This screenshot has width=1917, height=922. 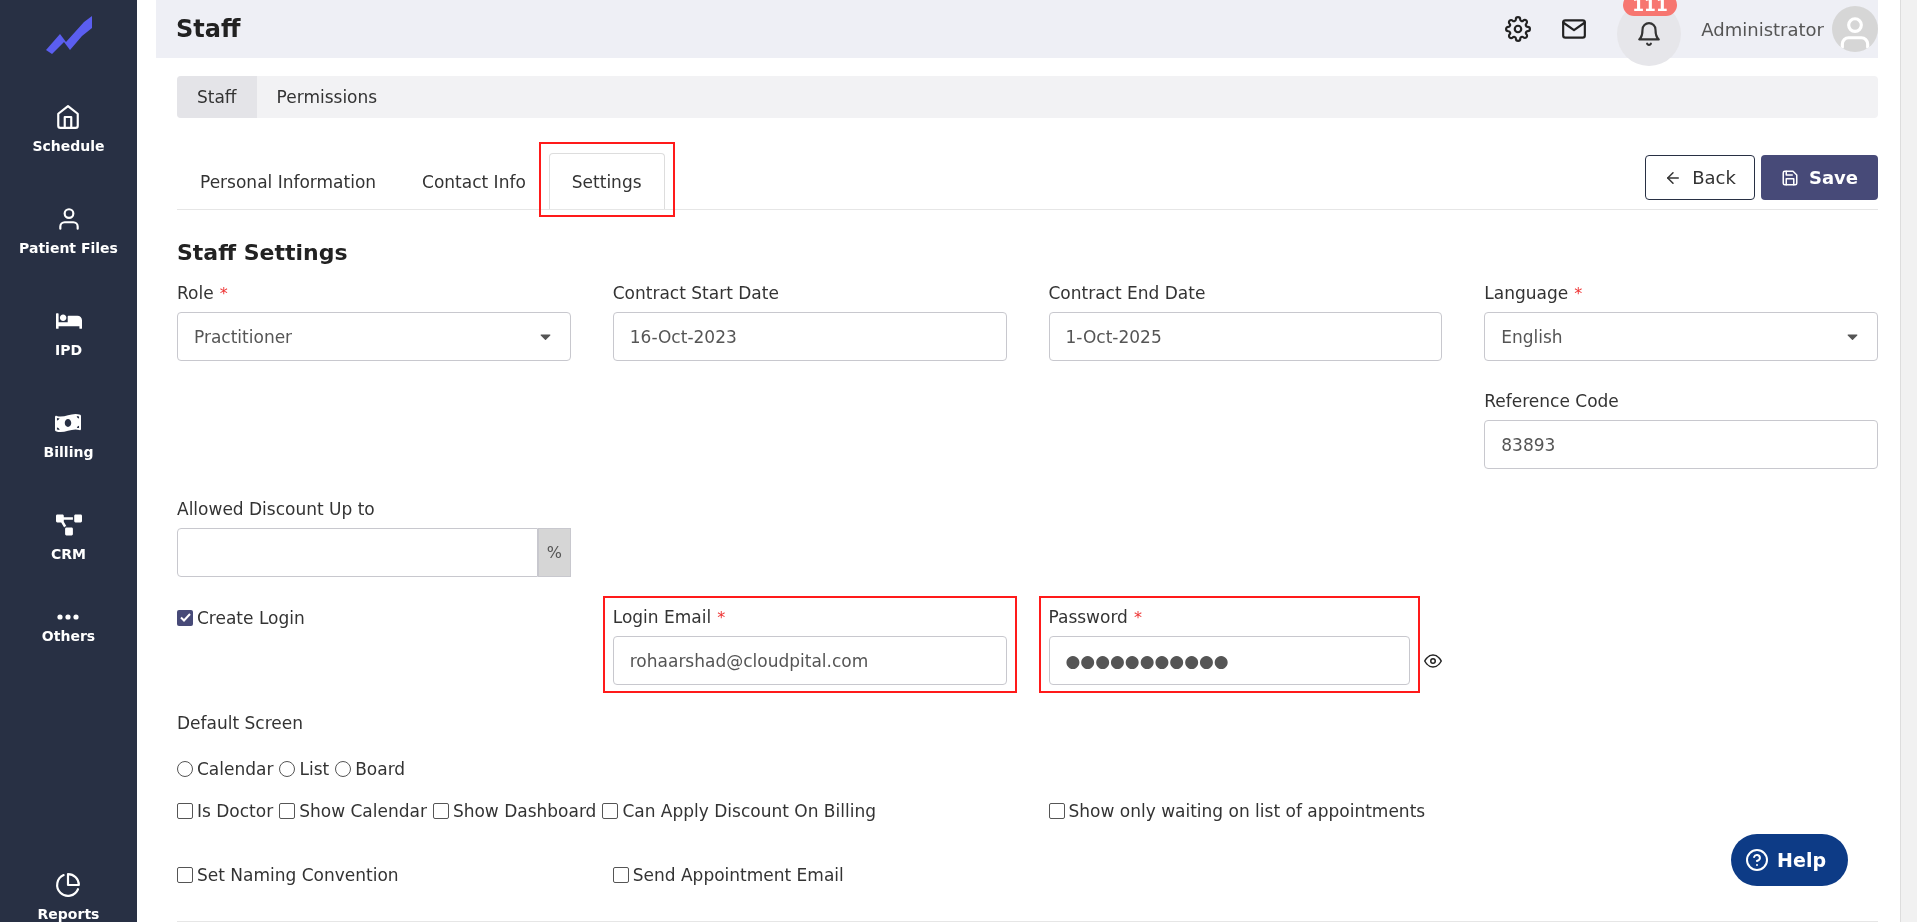 What do you see at coordinates (1229, 660) in the screenshot?
I see `password-field: ●●●●●●●●●●●` at bounding box center [1229, 660].